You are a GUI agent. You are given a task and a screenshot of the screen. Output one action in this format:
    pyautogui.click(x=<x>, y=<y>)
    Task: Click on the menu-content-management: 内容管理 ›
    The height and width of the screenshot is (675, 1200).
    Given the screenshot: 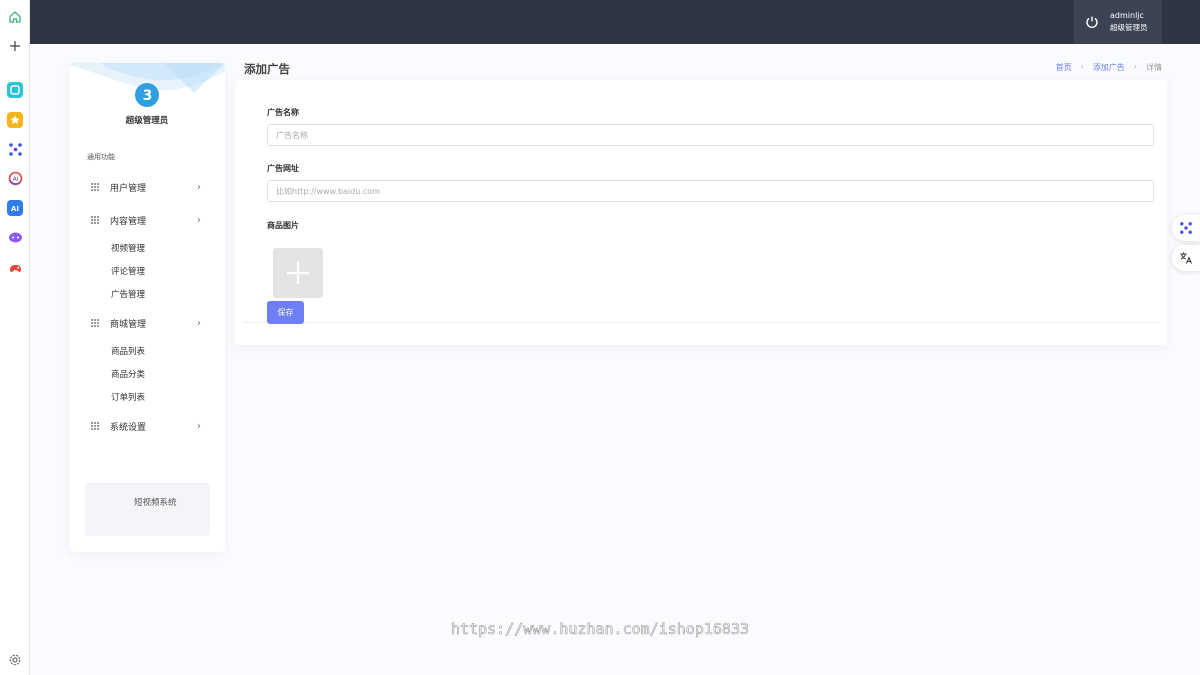 What is the action you would take?
    pyautogui.click(x=147, y=220)
    